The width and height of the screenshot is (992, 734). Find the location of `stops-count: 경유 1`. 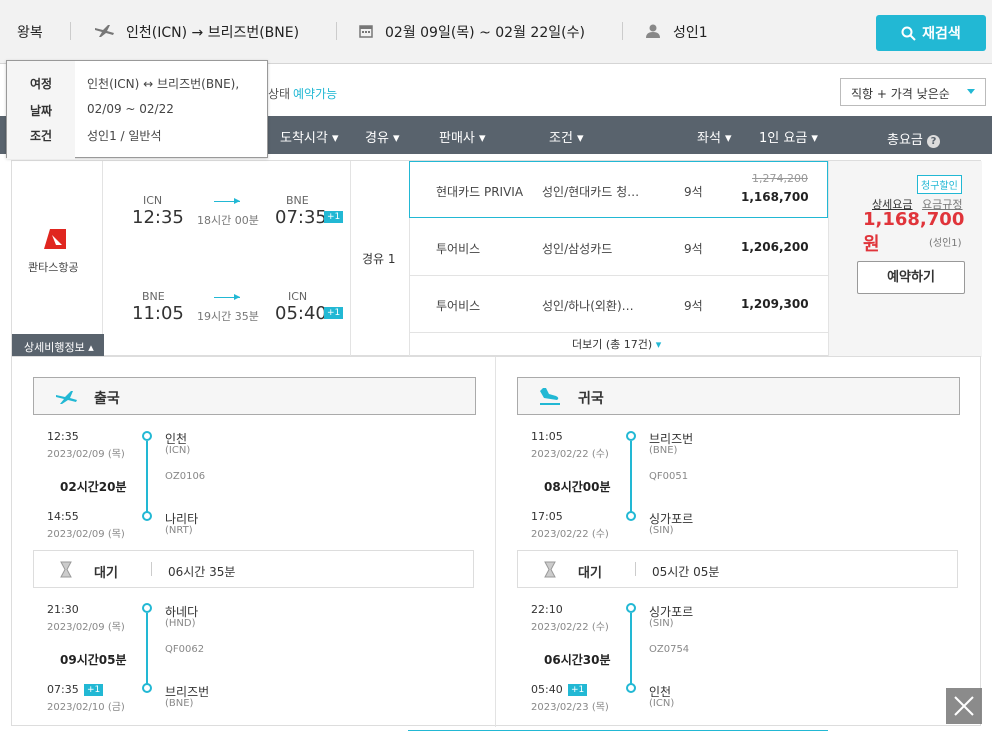

stops-count: 경유 1 is located at coordinates (379, 259).